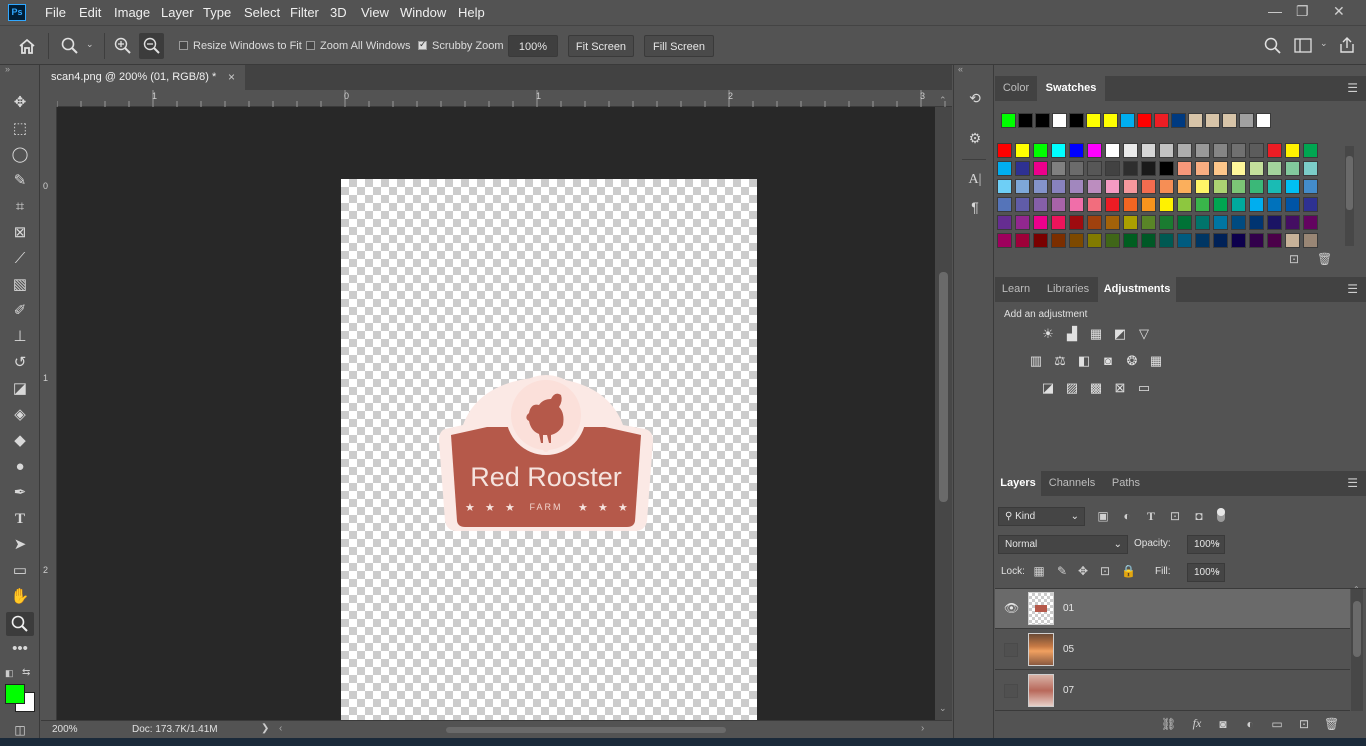  What do you see at coordinates (1011, 691) in the screenshot?
I see `visibility-toggle` at bounding box center [1011, 691].